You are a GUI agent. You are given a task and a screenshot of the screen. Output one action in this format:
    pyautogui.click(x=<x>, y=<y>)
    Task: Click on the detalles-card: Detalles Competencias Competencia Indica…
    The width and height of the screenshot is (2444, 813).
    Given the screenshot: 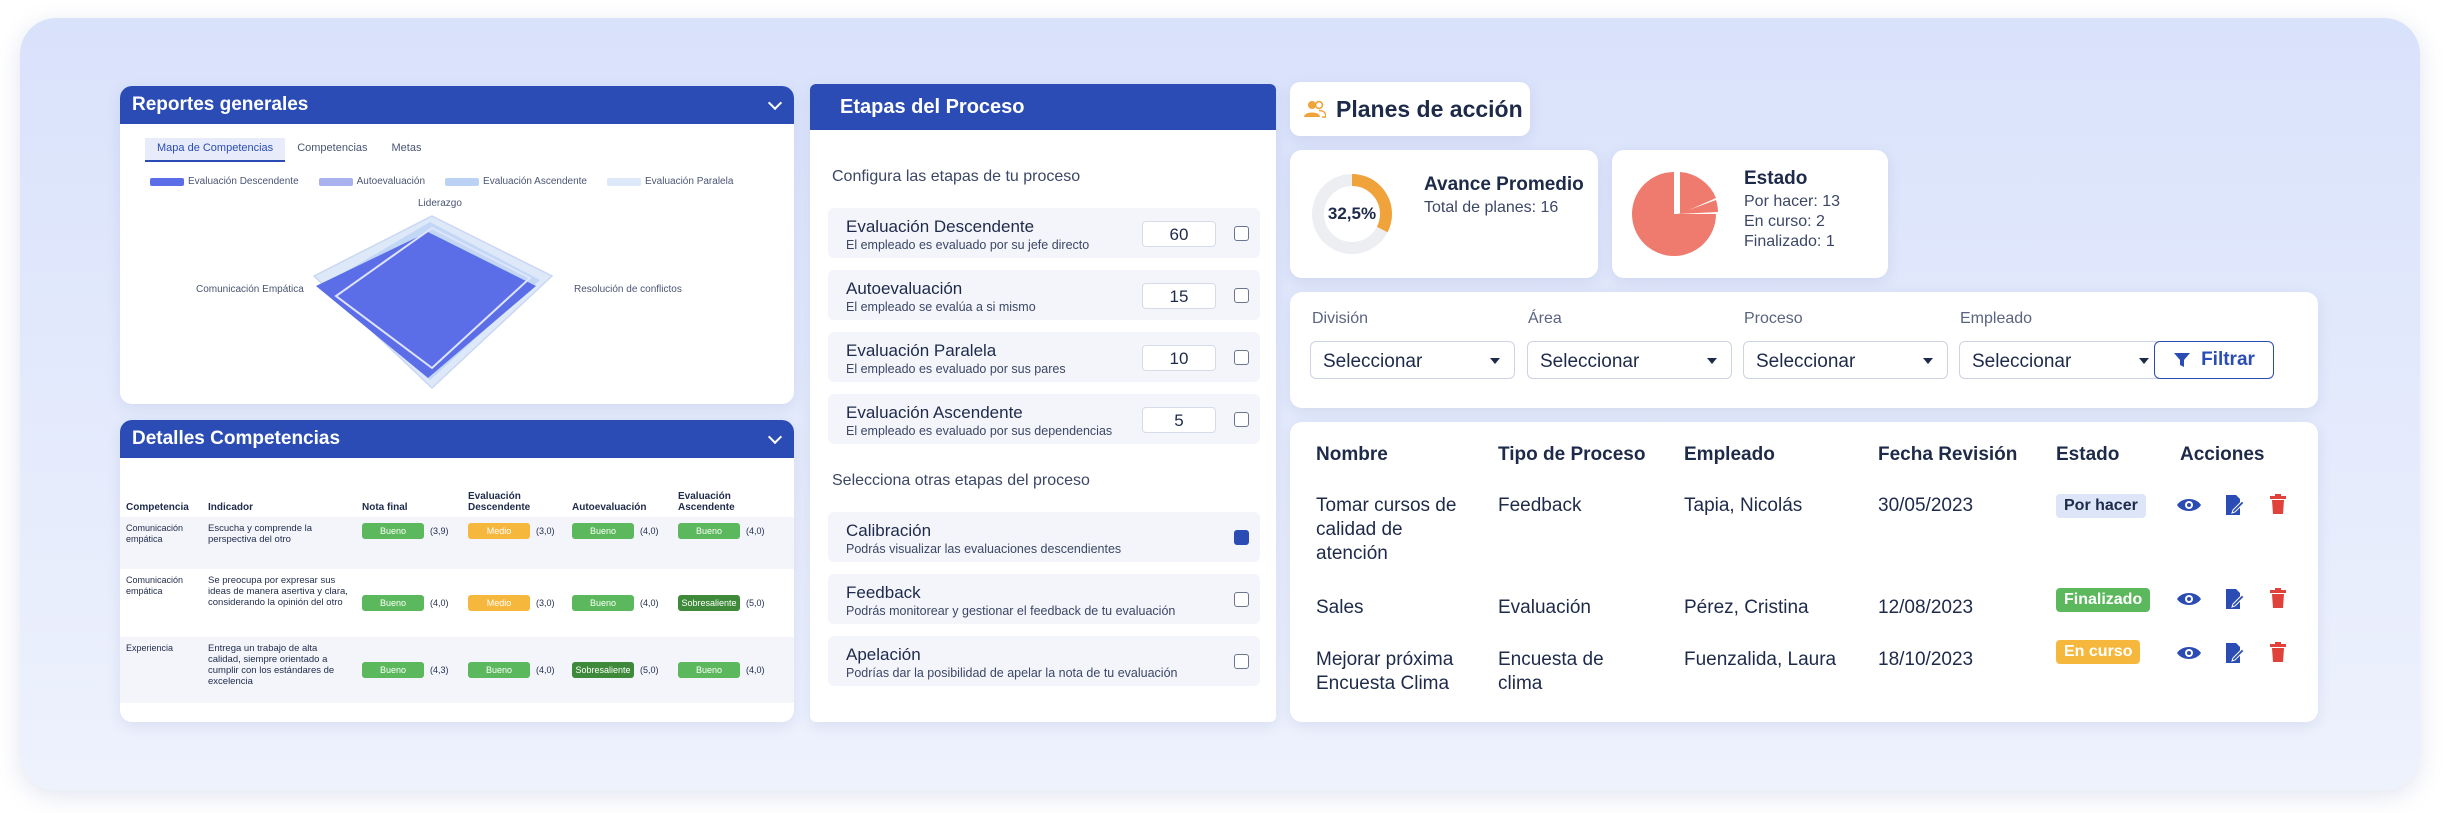 What is the action you would take?
    pyautogui.click(x=457, y=571)
    